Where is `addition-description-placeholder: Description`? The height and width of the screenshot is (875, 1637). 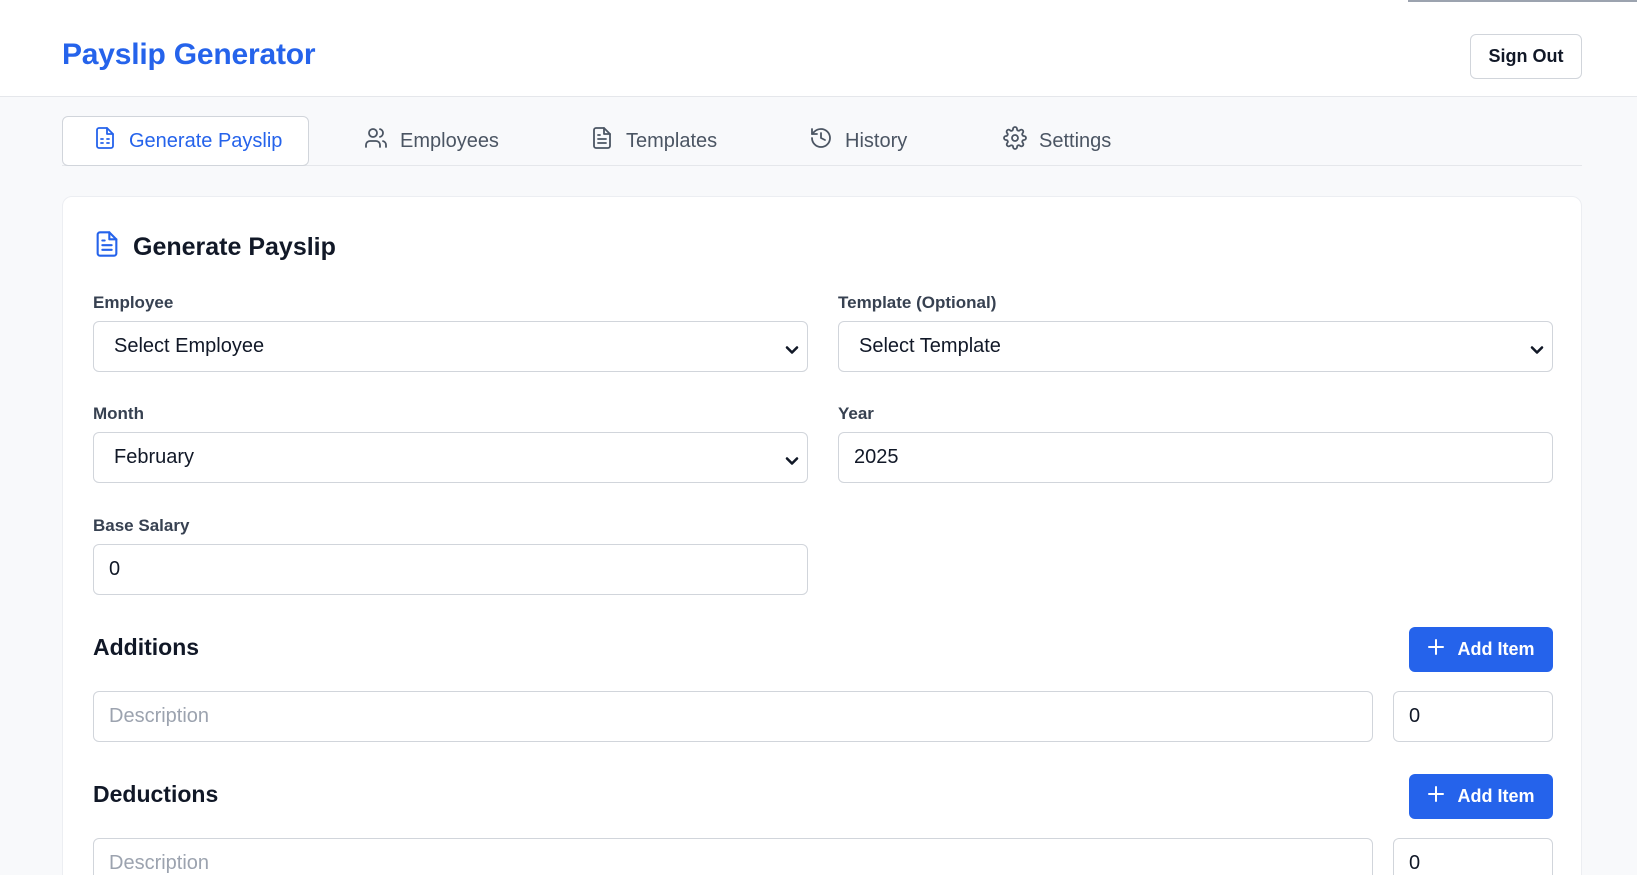 addition-description-placeholder: Description is located at coordinates (159, 716).